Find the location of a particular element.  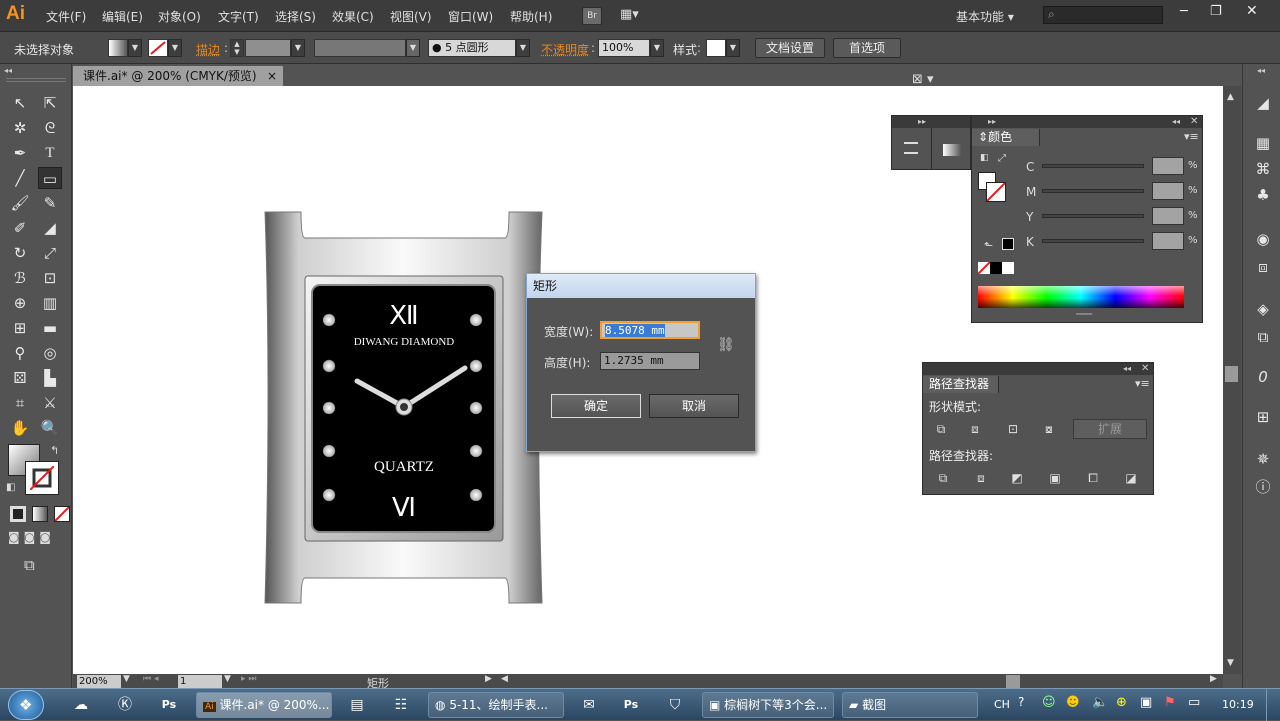

pen-tool-icon: ✒ is located at coordinates (20, 153).